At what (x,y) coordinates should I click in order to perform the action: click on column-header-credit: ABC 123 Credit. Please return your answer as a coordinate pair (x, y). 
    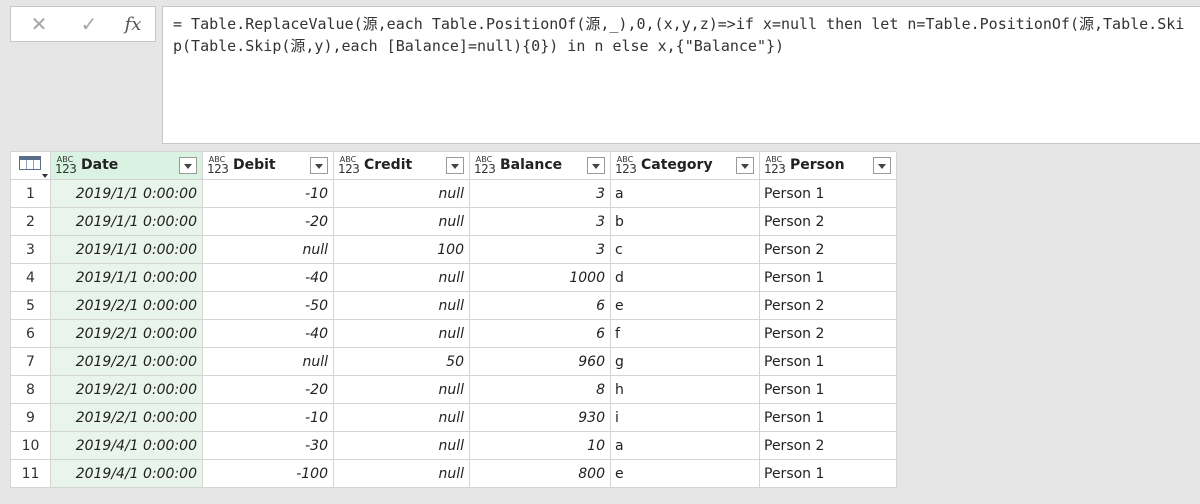
    Looking at the image, I should click on (401, 165).